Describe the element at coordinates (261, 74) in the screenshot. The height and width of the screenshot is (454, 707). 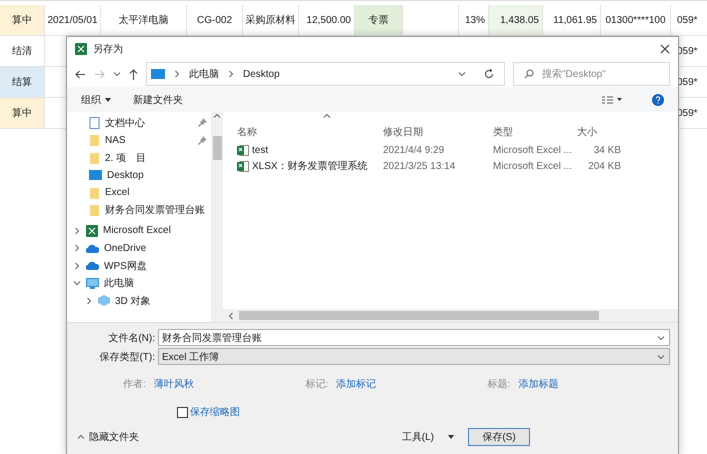
I see `breadcrumb: Desktop` at that location.